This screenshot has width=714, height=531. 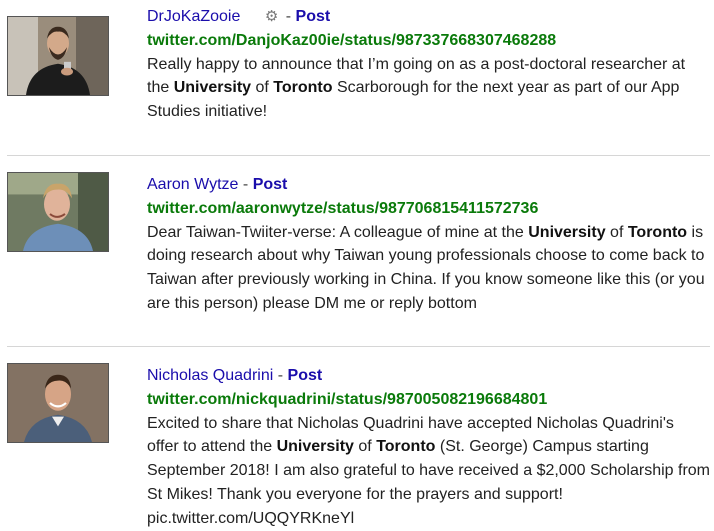 I want to click on author-link: DrJoKaZooie, so click(x=193, y=16).